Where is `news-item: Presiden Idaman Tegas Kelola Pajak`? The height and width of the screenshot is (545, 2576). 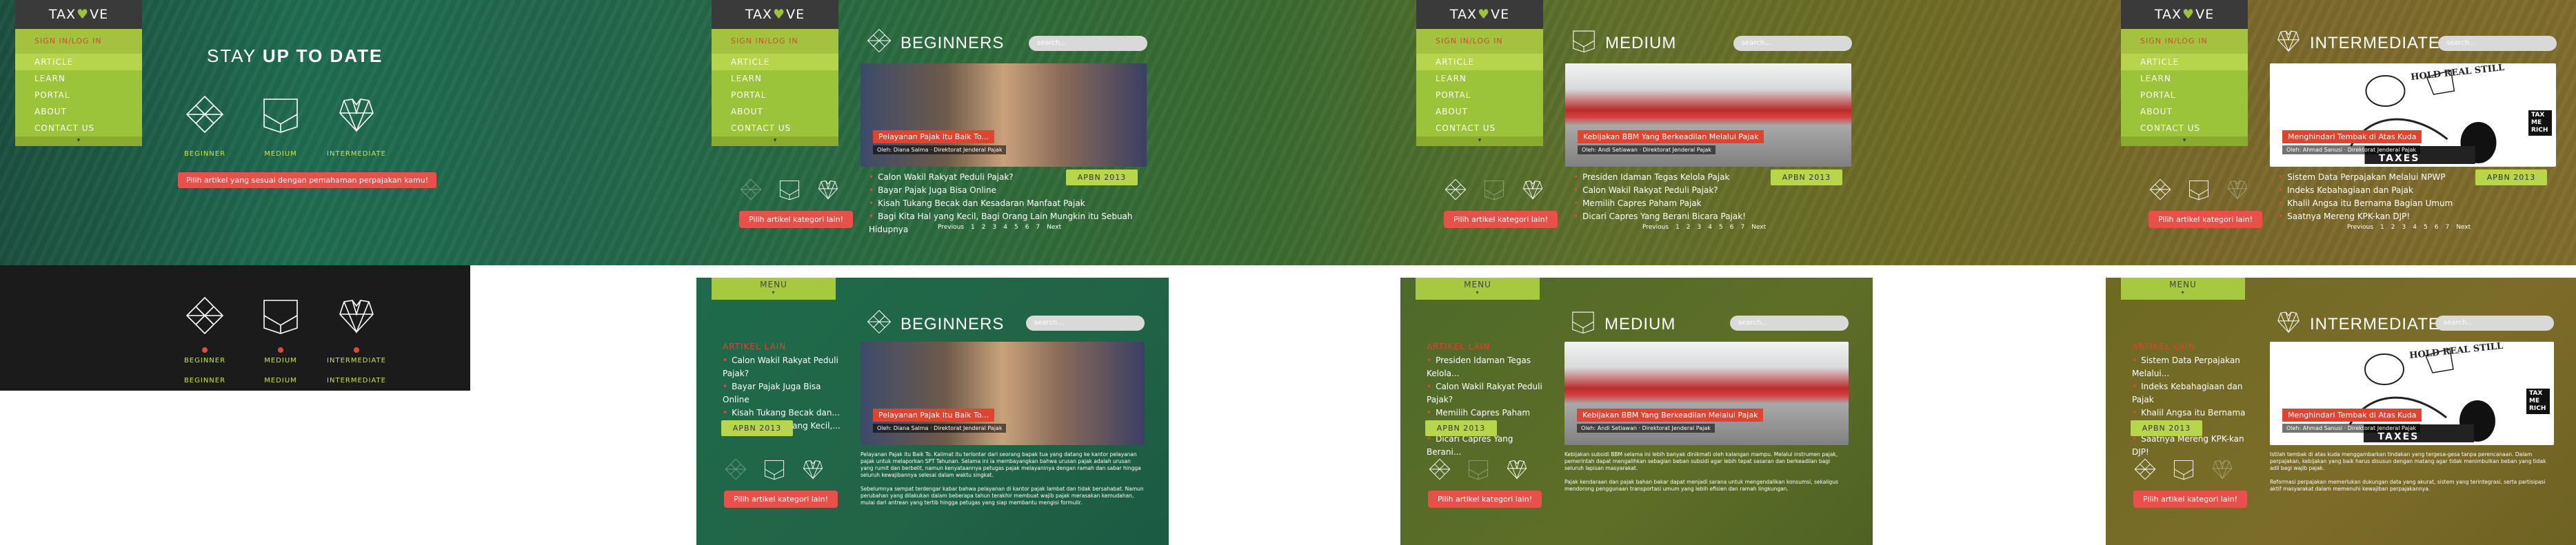 news-item: Presiden Idaman Tegas Kelola Pajak is located at coordinates (1711, 177).